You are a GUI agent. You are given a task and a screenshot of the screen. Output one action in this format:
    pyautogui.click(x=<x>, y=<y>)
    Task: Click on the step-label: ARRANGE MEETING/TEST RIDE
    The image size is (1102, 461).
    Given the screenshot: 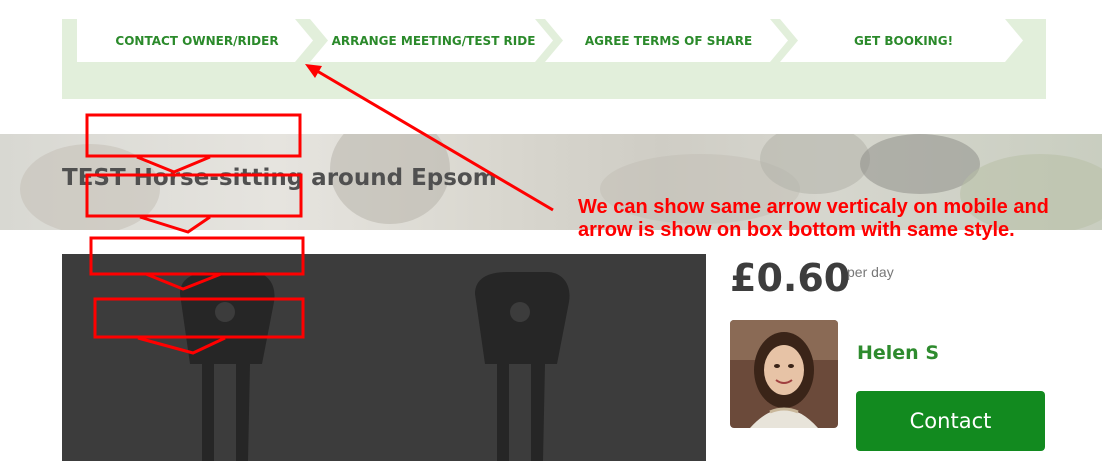 What is the action you would take?
    pyautogui.click(x=433, y=40)
    